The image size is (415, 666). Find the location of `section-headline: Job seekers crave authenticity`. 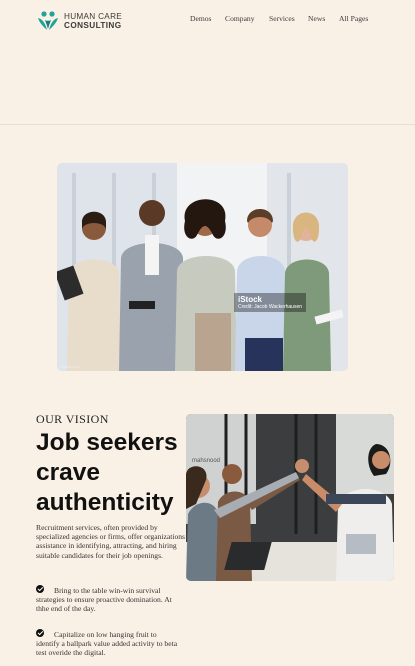

section-headline: Job seekers crave authenticity is located at coordinates (107, 472).